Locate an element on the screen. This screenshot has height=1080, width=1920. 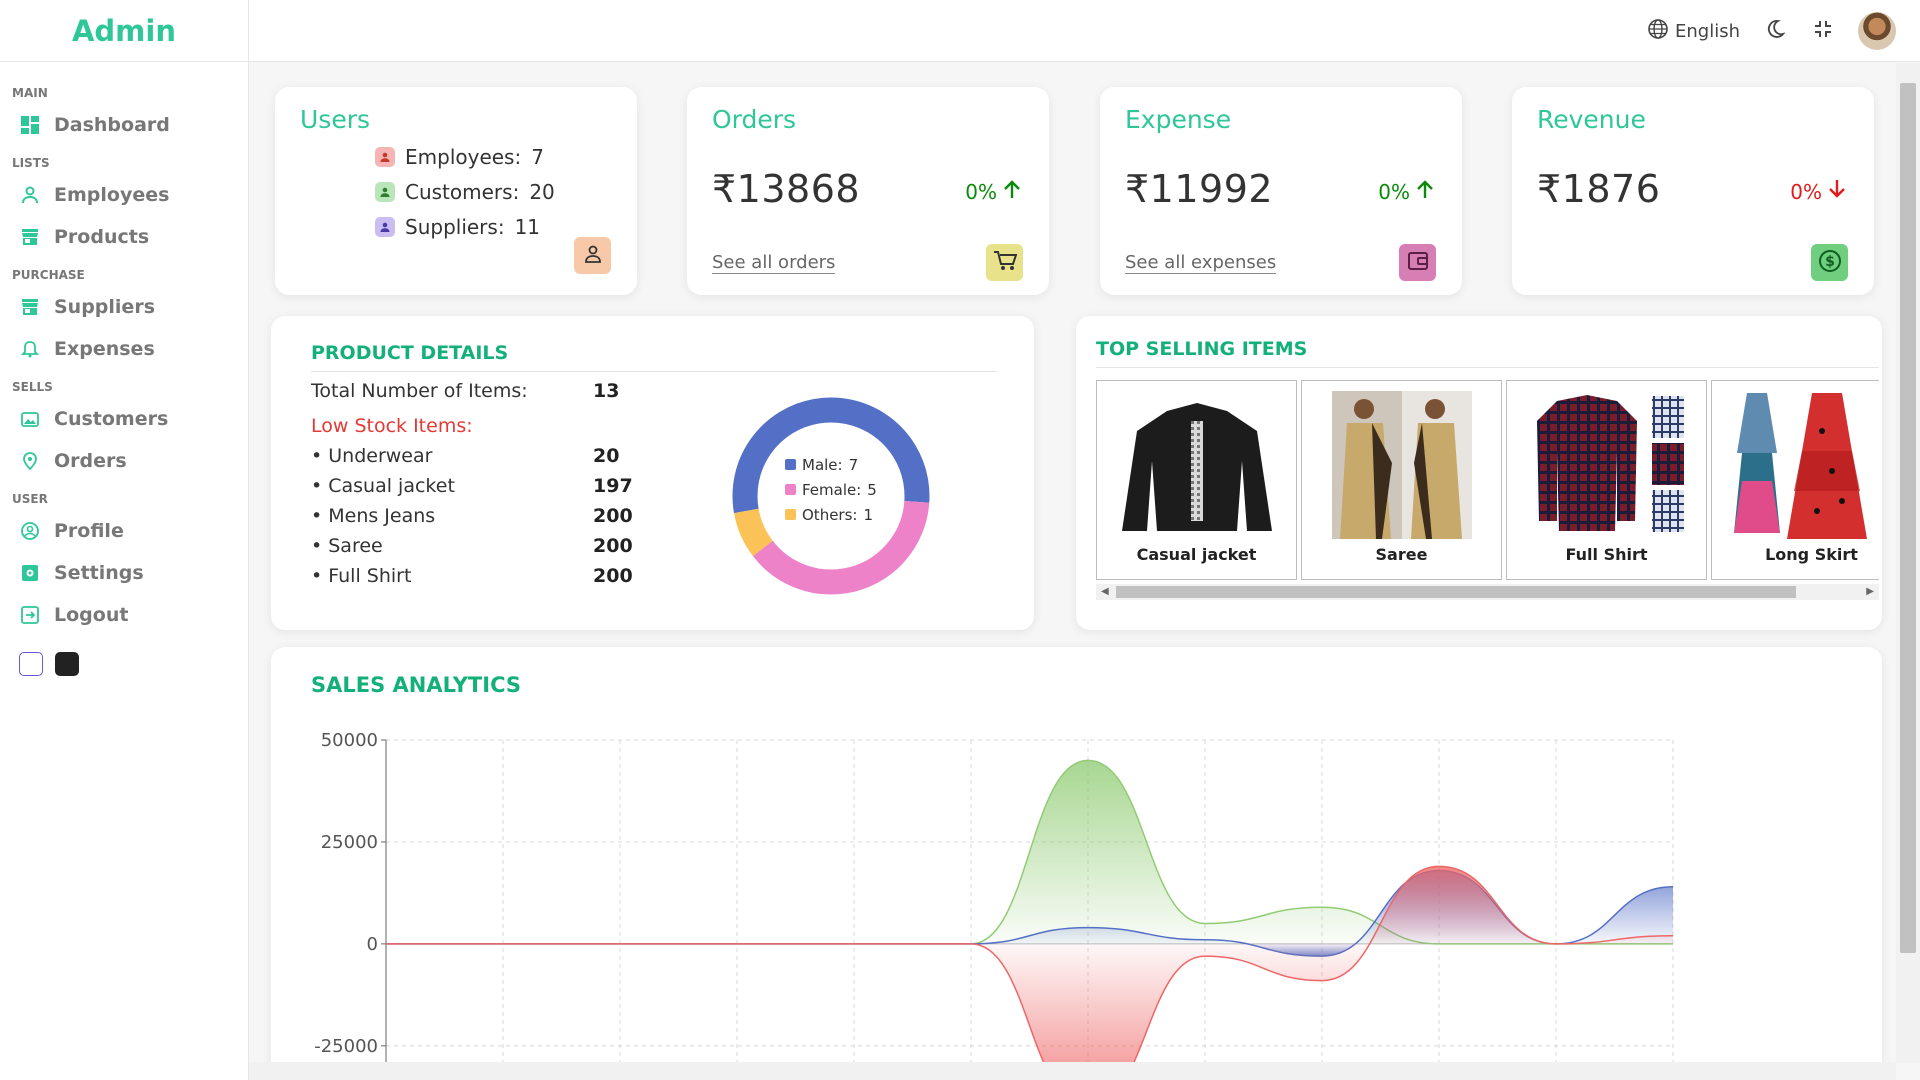
jacket-image is located at coordinates (1197, 467).